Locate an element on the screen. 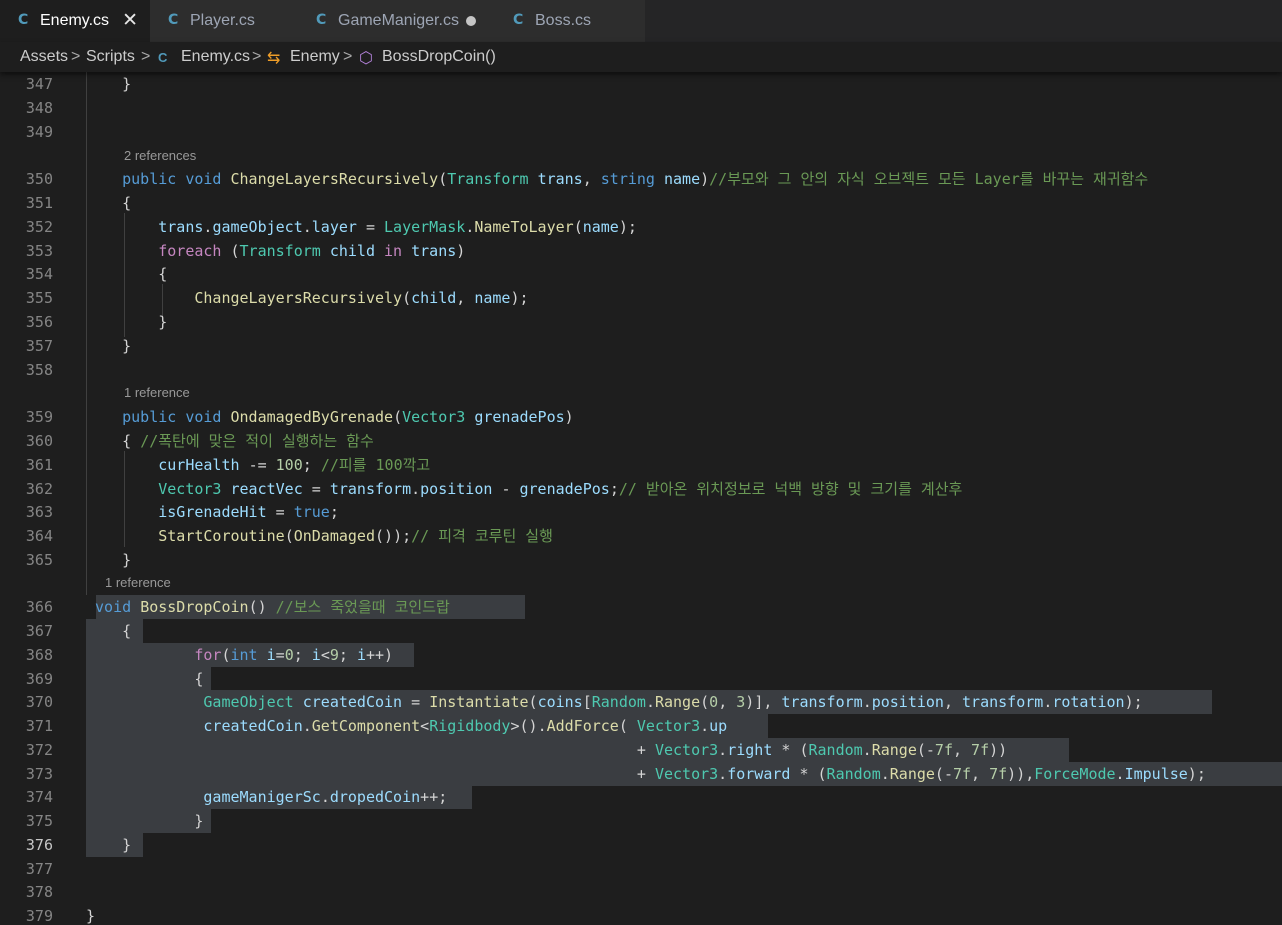  line-number: 374 is located at coordinates (39, 797).